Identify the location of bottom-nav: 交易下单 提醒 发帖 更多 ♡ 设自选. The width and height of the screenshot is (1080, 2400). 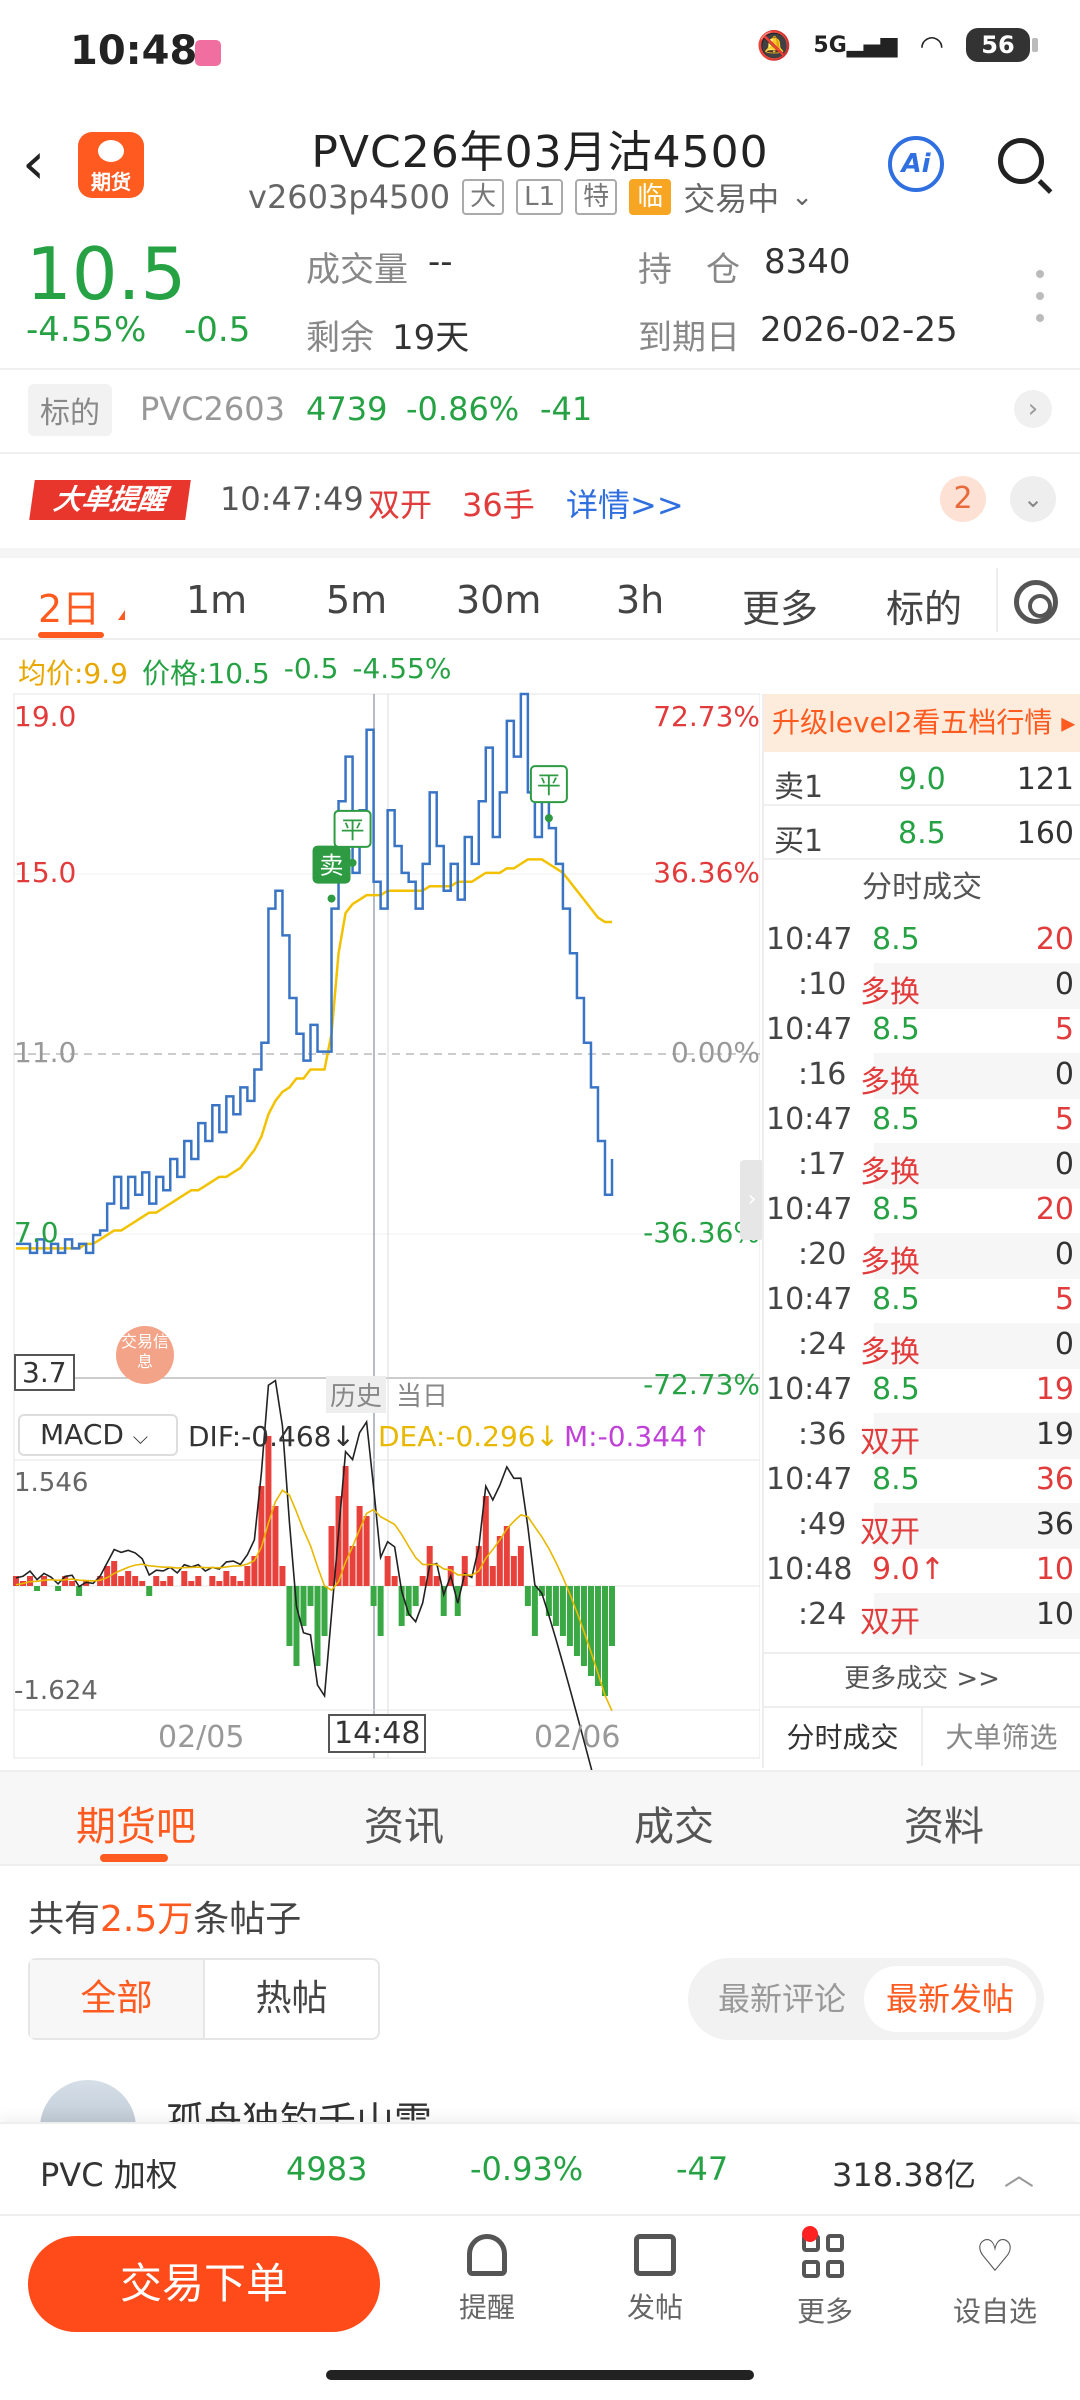
(540, 2284).